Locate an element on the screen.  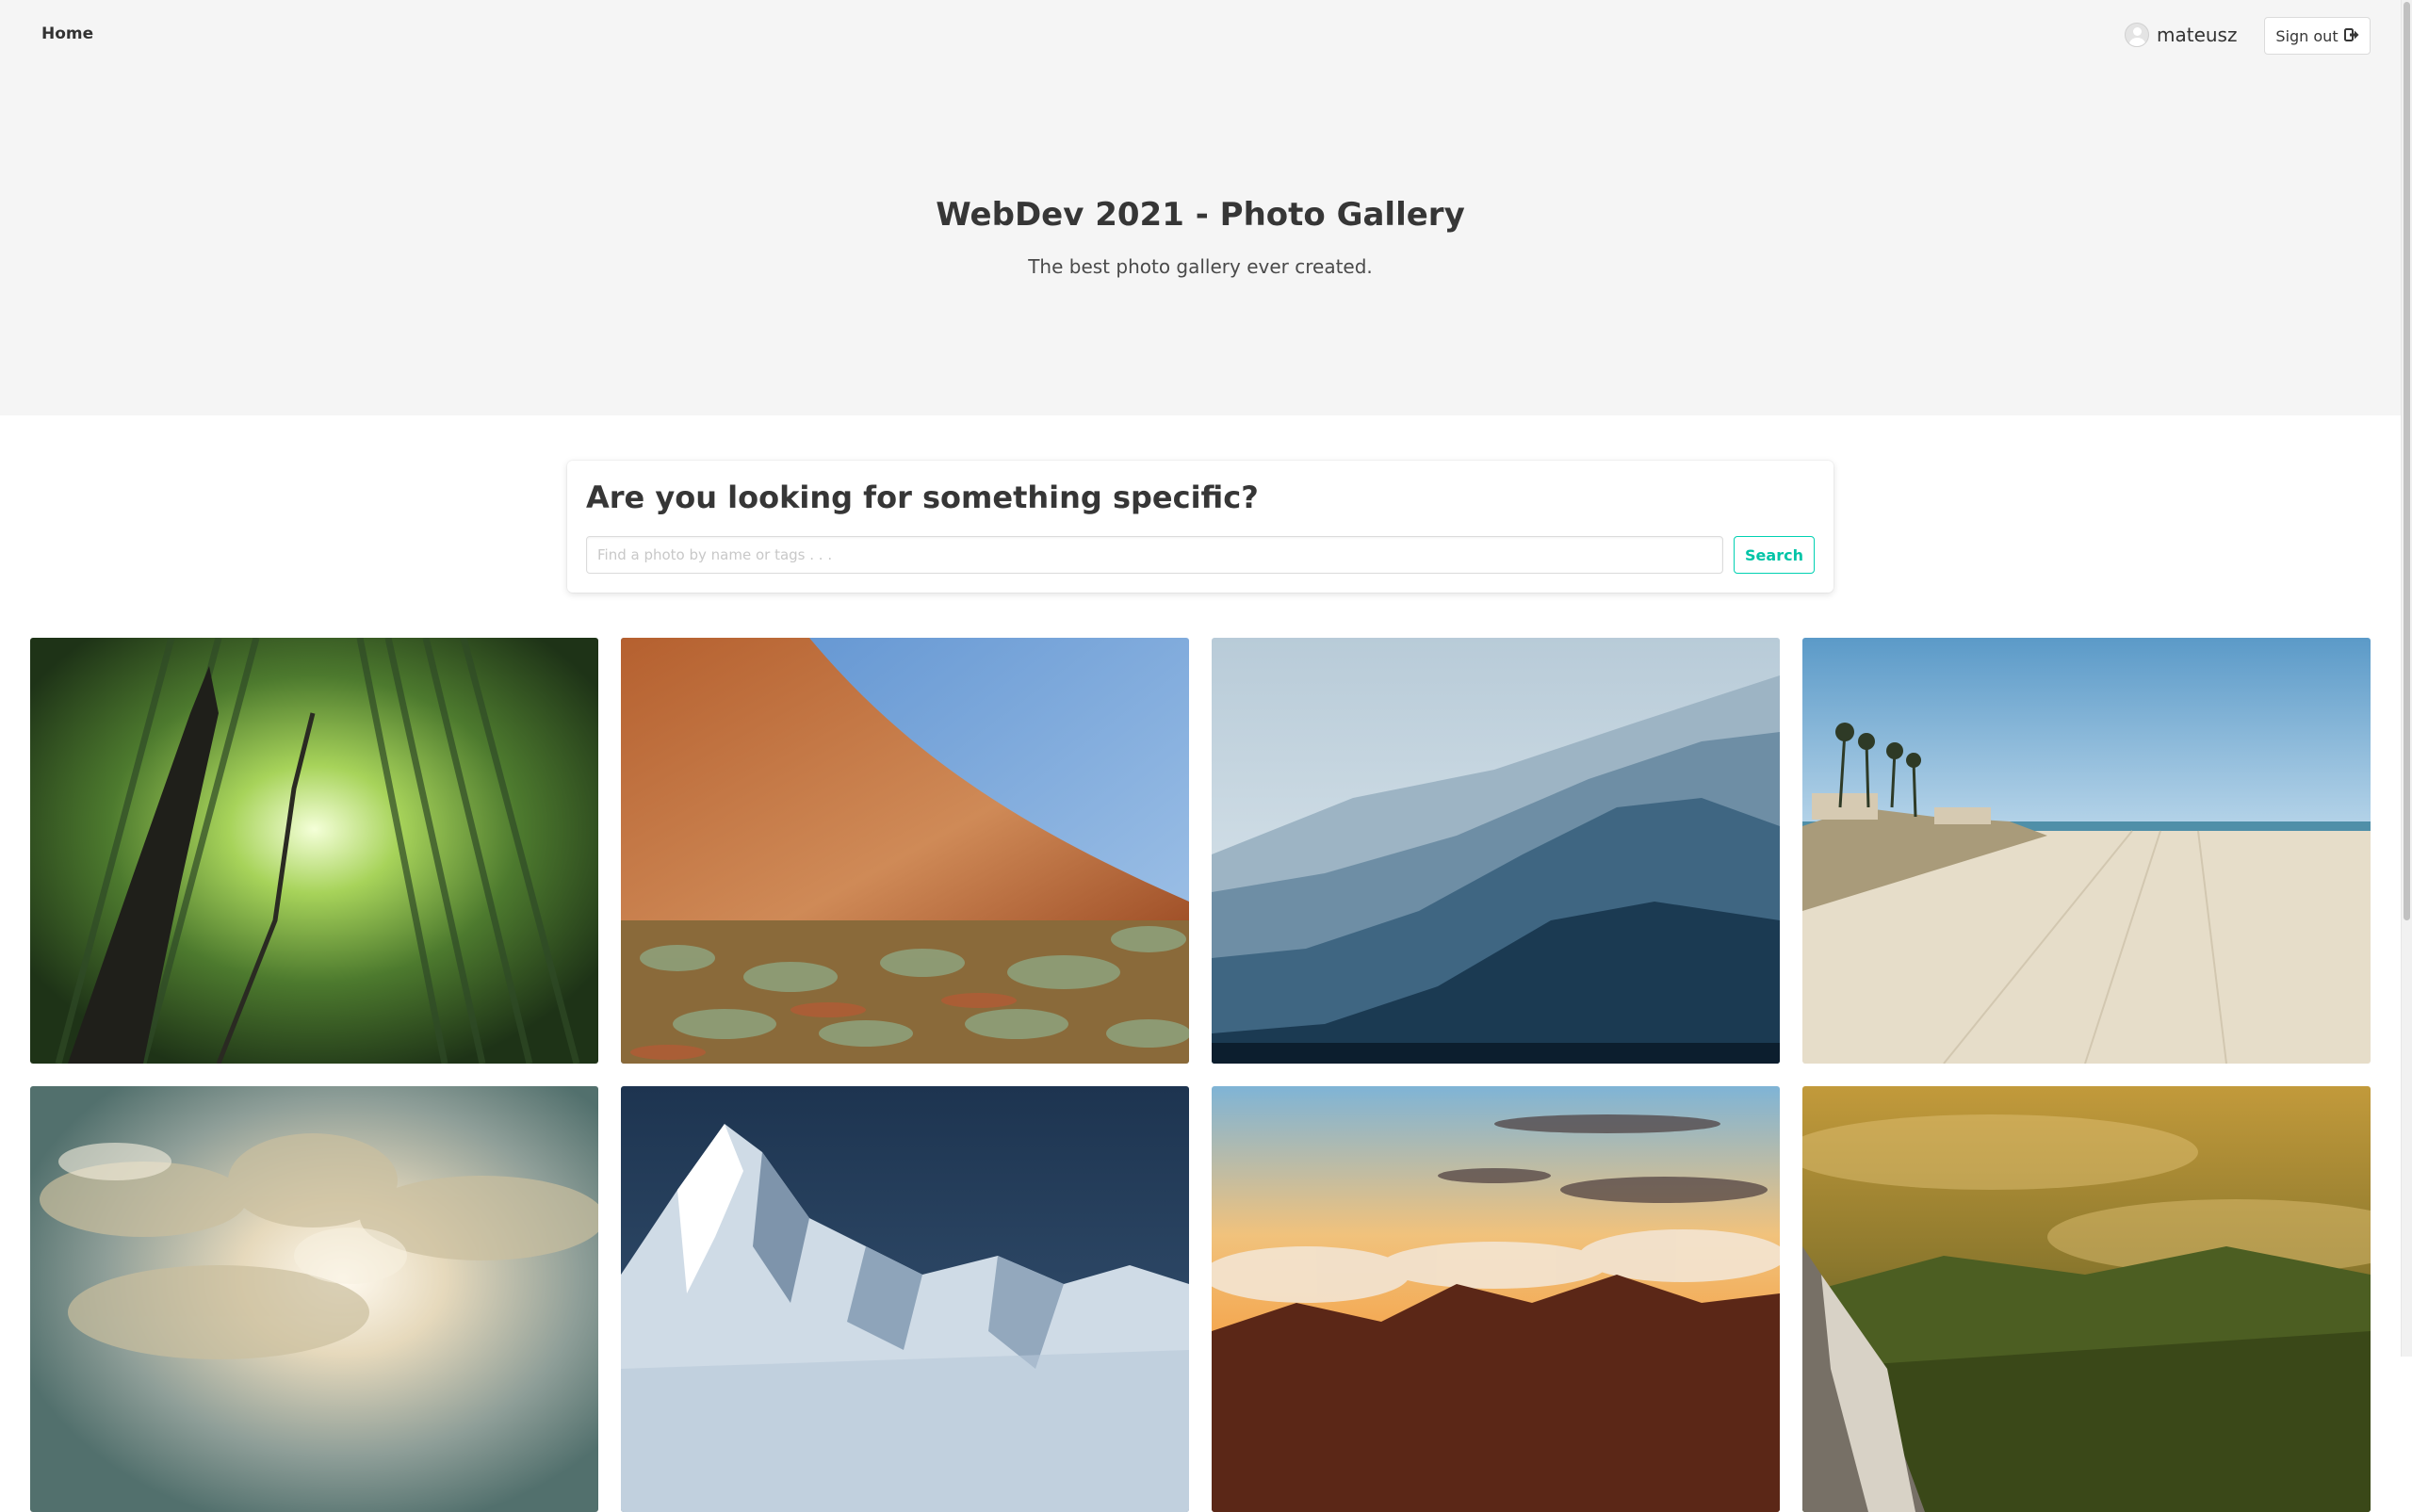
gallery-photo-sandy-beach is located at coordinates (2086, 851).